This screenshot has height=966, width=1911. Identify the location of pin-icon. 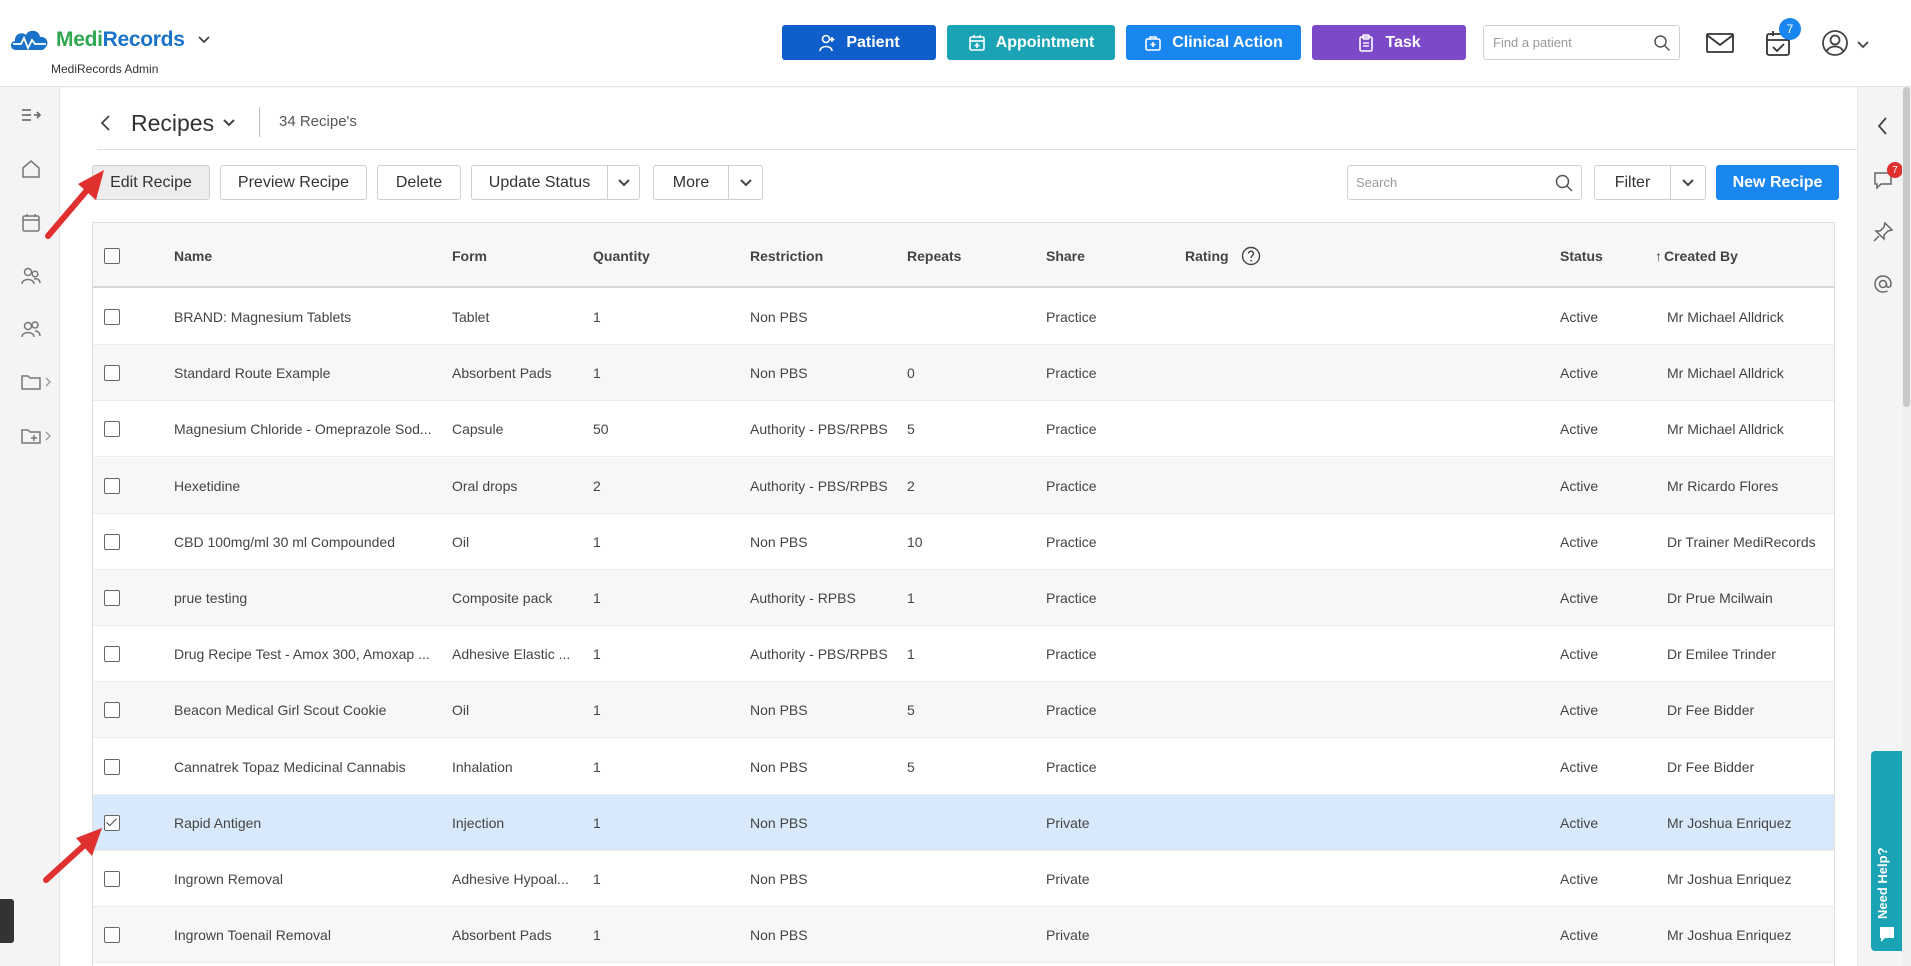
(1883, 232).